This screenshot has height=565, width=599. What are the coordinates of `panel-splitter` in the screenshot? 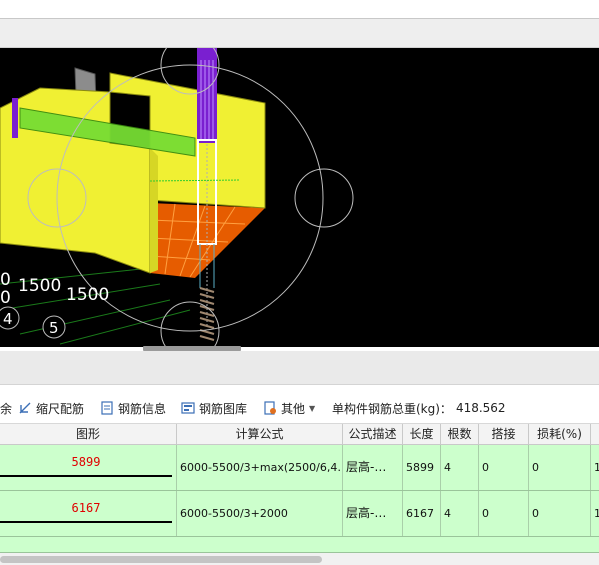 It's located at (299, 368).